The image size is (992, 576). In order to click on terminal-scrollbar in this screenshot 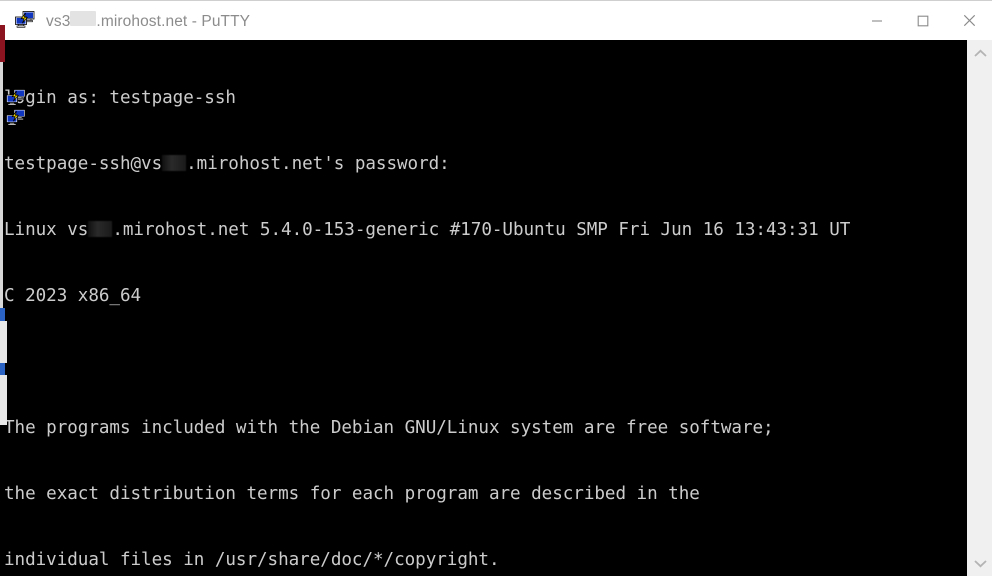, I will do `click(979, 308)`.